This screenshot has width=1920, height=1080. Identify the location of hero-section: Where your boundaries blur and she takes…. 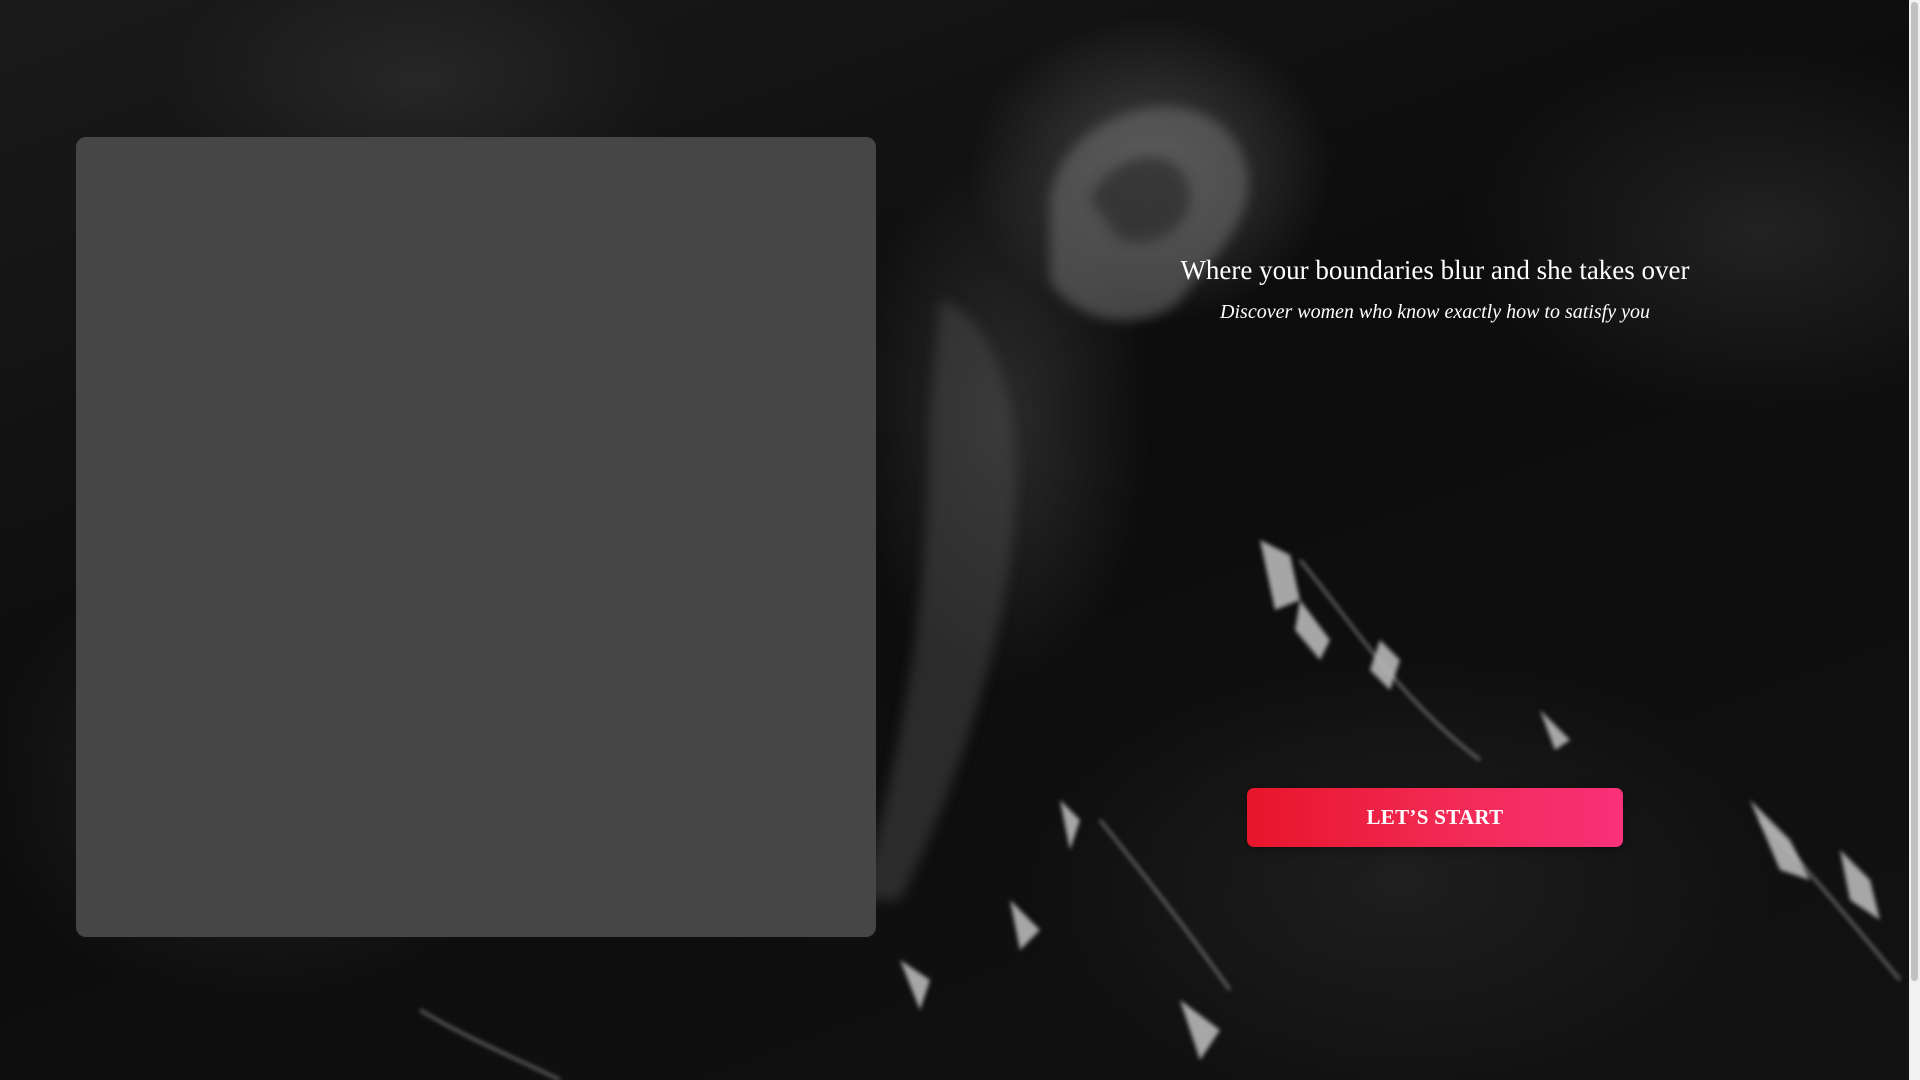
(1435, 289).